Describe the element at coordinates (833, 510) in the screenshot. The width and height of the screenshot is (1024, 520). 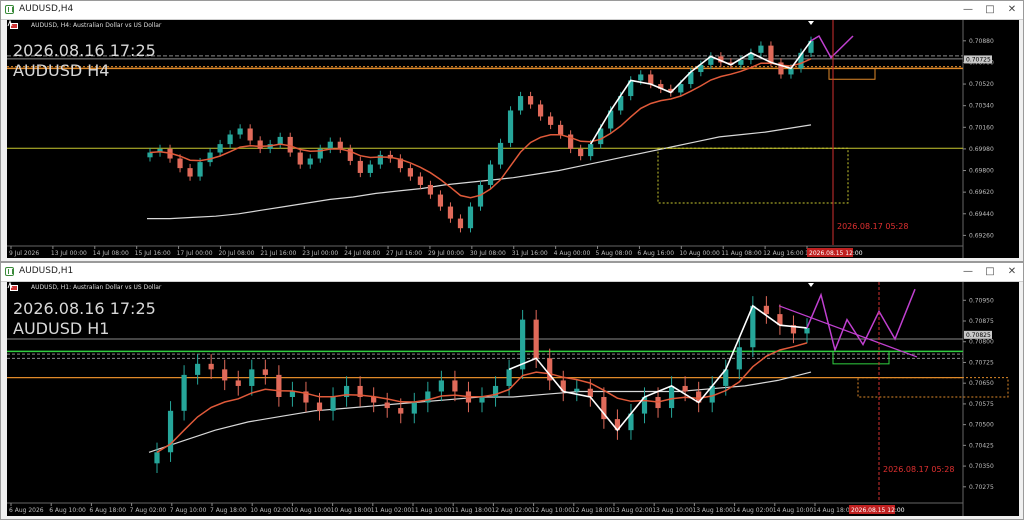
I see `time-tick-label: 14 Aug 18:00` at that location.